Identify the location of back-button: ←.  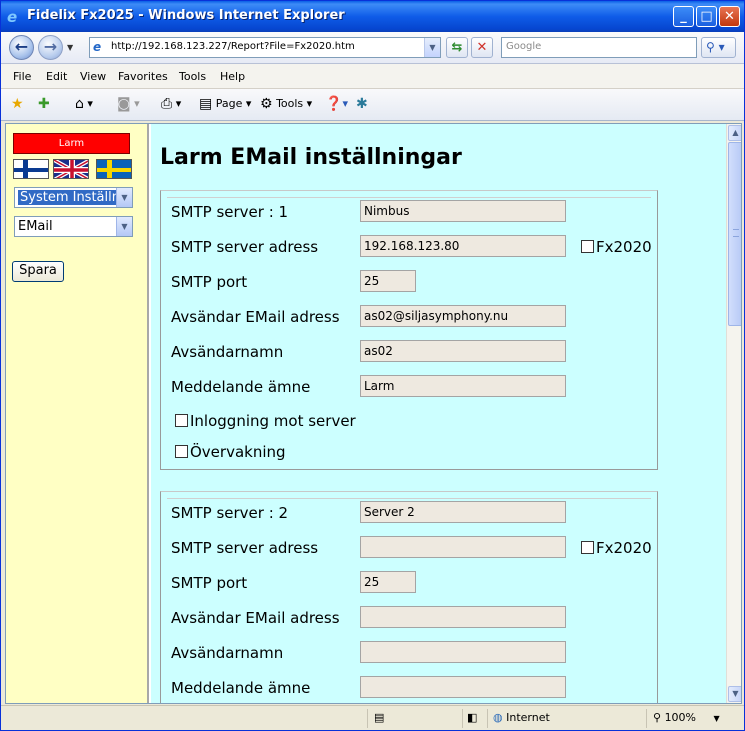
(21, 47).